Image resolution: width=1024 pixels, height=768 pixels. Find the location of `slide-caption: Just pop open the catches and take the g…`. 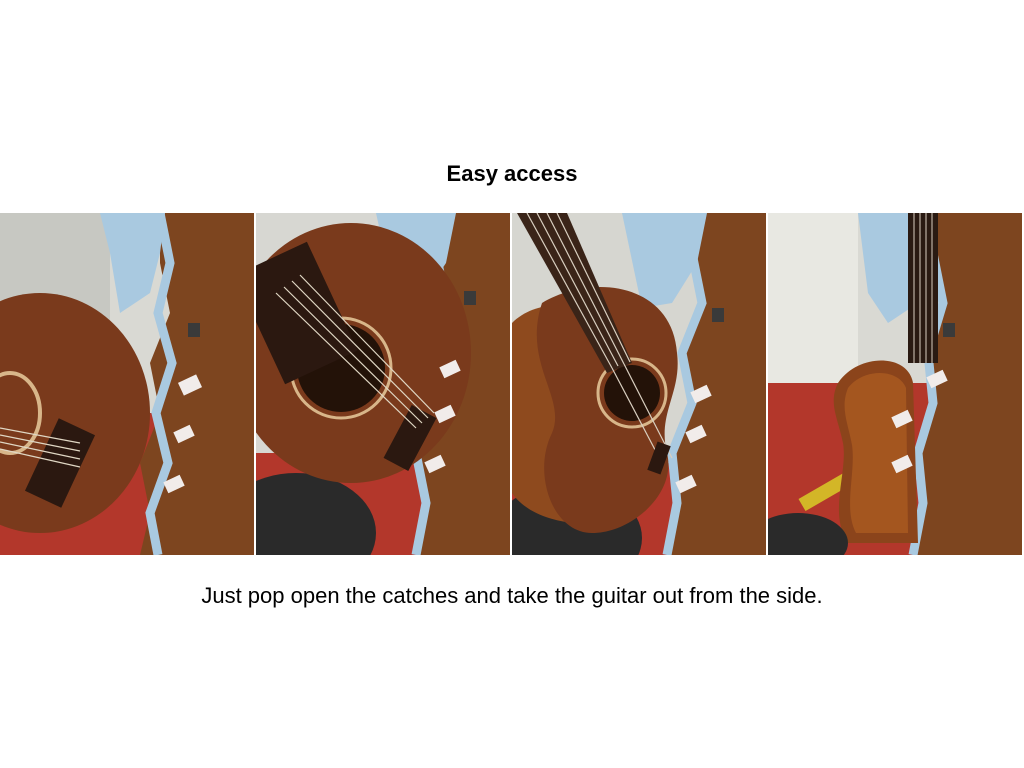

slide-caption: Just pop open the catches and take the g… is located at coordinates (512, 595).